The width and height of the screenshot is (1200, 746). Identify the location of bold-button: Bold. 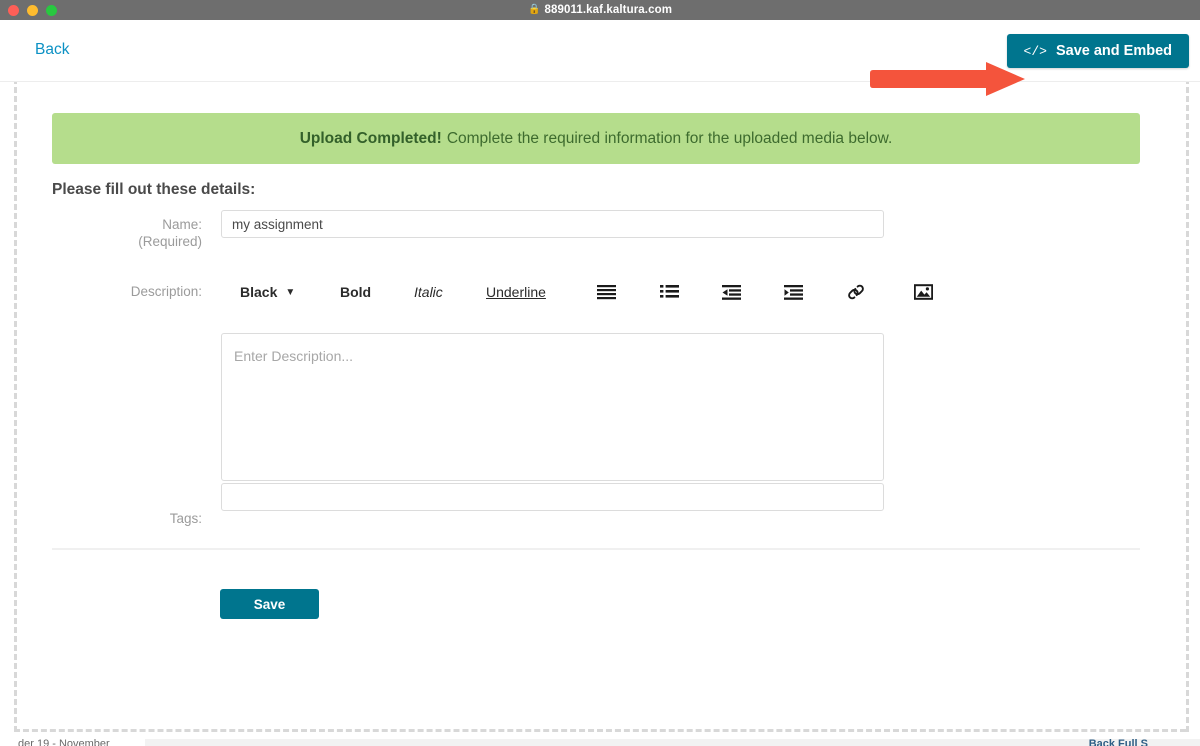
(355, 292).